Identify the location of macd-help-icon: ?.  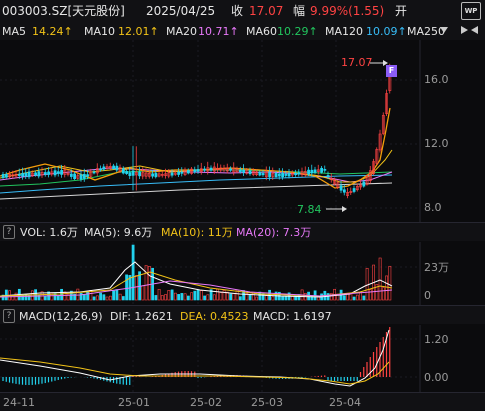
(9, 316).